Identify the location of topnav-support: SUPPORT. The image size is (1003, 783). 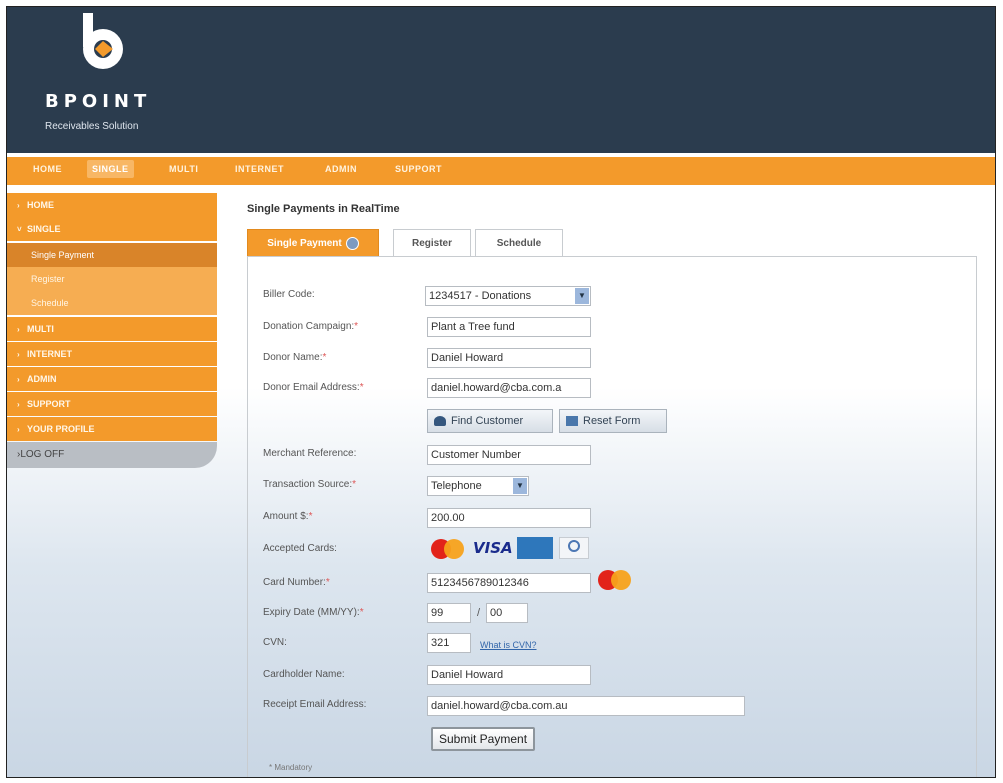
(418, 169).